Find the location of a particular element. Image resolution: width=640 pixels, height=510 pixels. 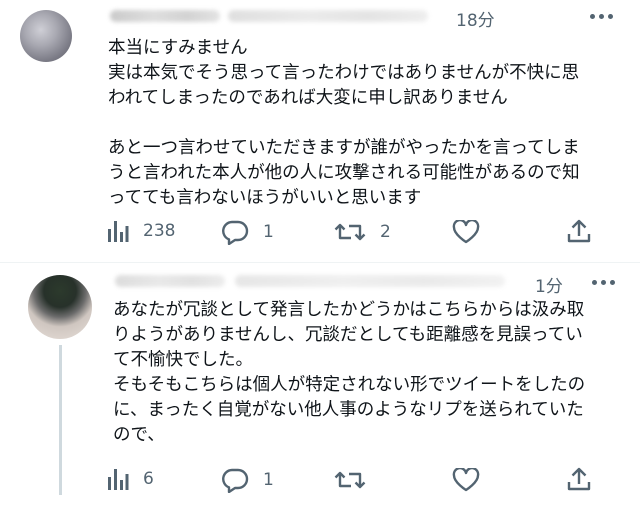

views-count: 238 is located at coordinates (159, 231).